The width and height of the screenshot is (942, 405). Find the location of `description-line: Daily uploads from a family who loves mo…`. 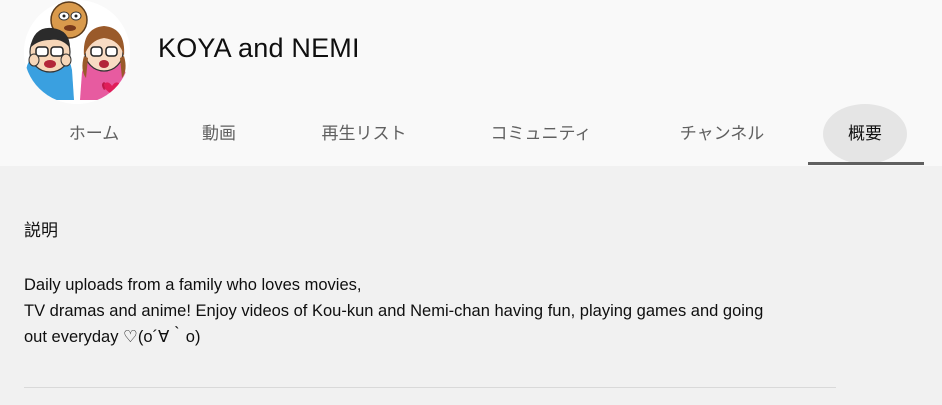

description-line: Daily uploads from a family who loves mo… is located at coordinates (193, 285).